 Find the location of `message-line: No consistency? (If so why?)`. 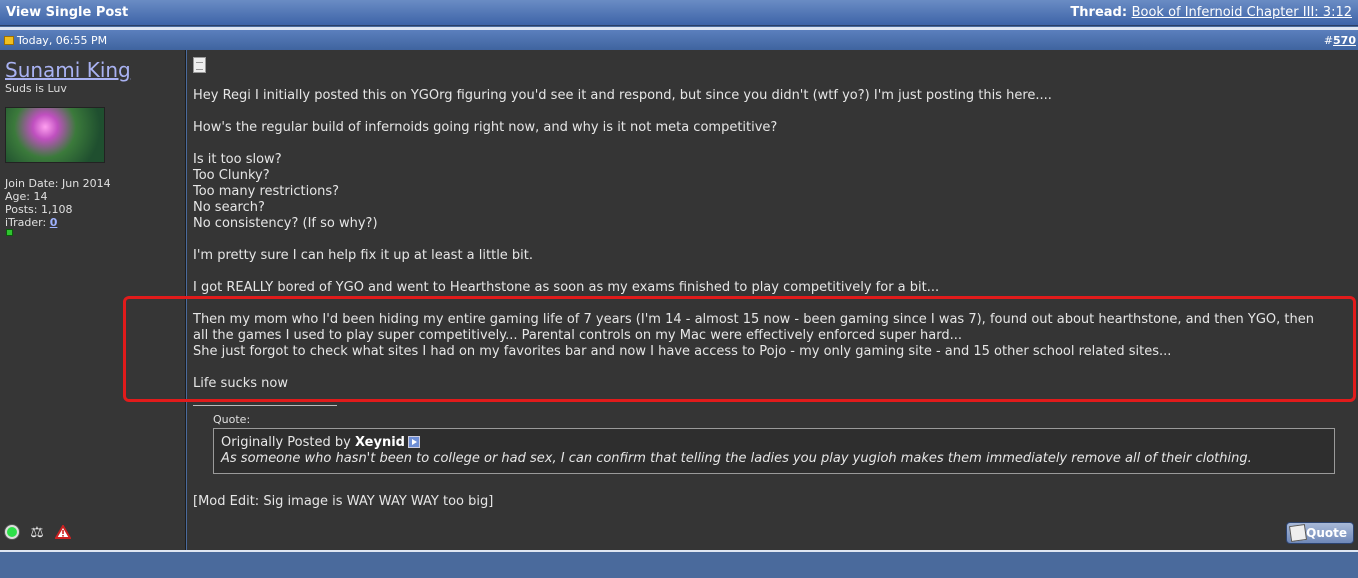

message-line: No consistency? (If so why?) is located at coordinates (285, 223).